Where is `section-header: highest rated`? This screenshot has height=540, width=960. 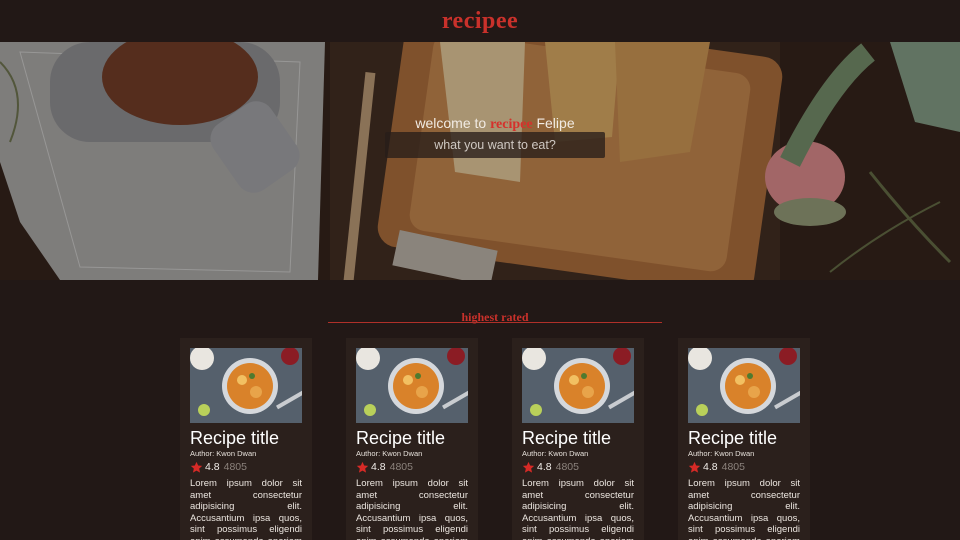
section-header: highest rated is located at coordinates (480, 309).